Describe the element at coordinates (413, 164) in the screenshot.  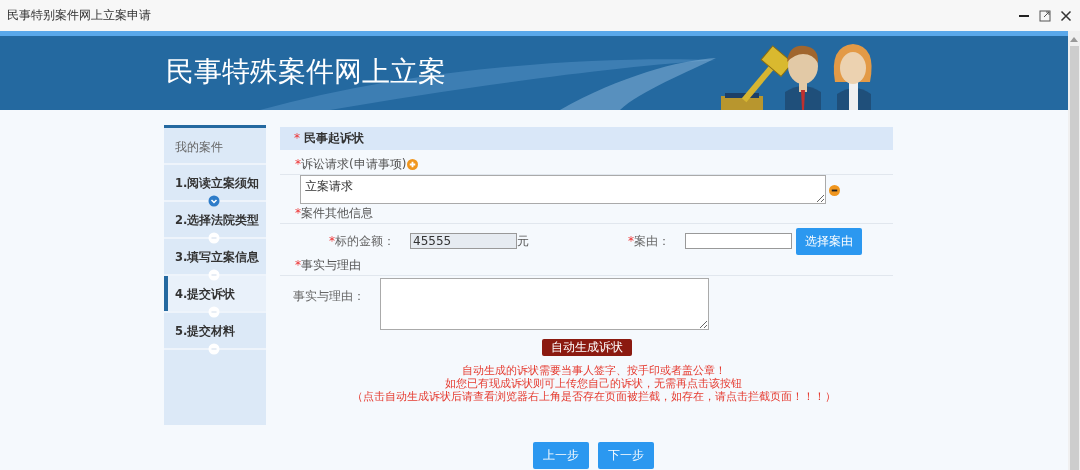
I see `add-icon` at that location.